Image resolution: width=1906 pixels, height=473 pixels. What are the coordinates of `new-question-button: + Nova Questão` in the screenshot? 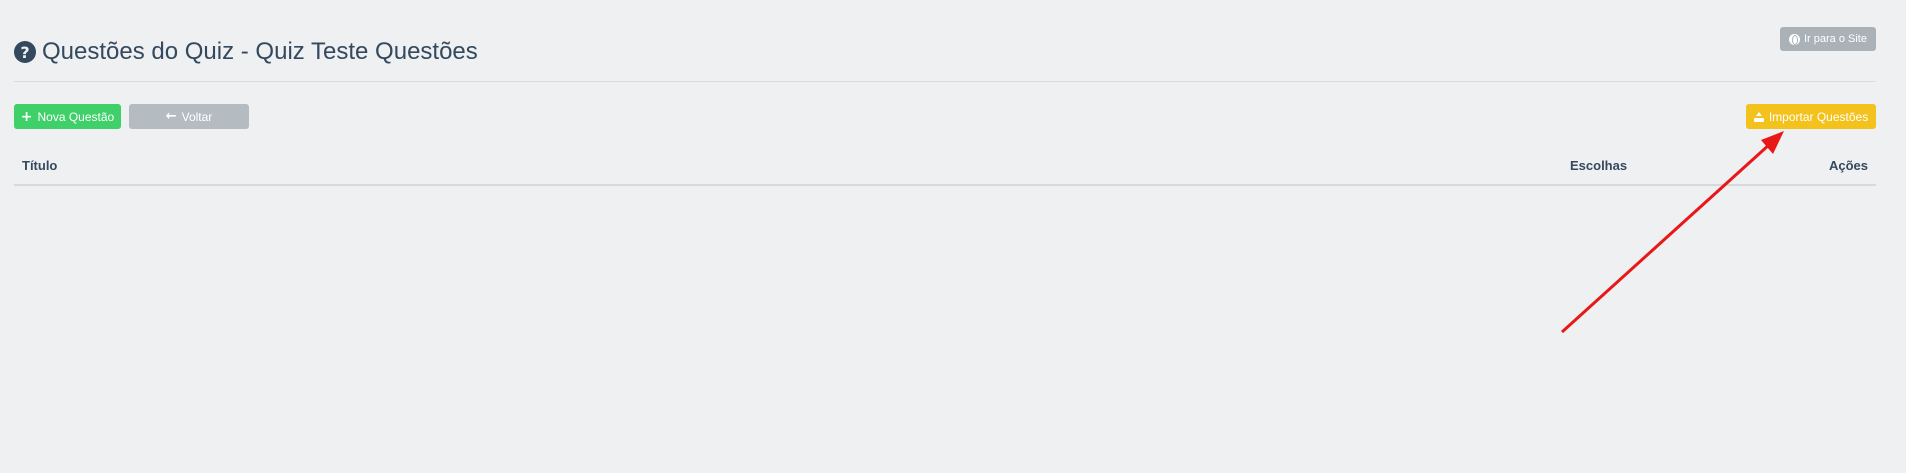 It's located at (67, 116).